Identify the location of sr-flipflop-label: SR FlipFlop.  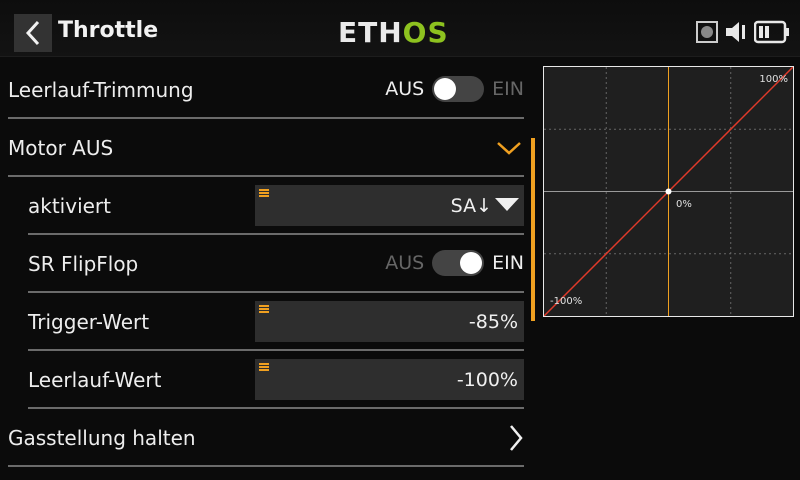
(83, 264).